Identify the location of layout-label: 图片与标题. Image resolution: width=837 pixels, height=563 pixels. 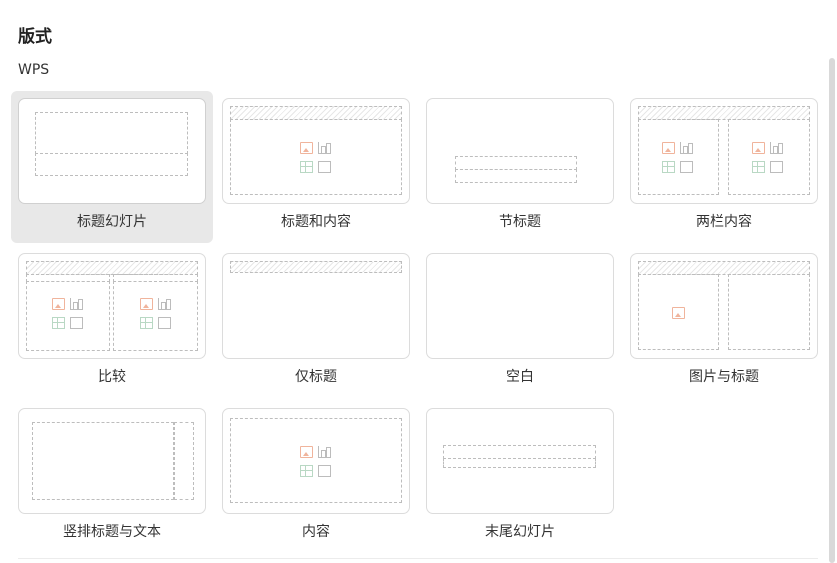
(724, 377).